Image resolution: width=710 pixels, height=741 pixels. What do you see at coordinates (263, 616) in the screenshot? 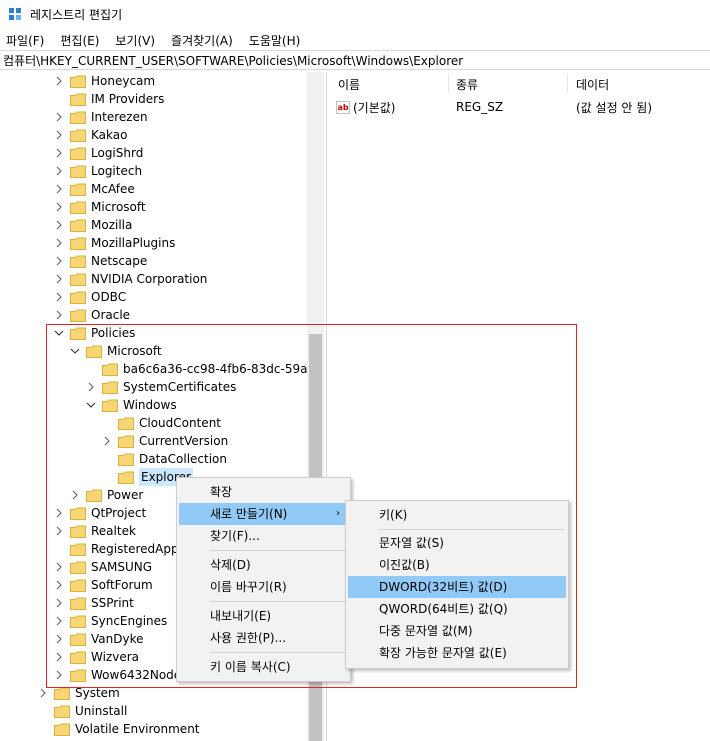
I see `ctx-export: 내보내기(E)` at bounding box center [263, 616].